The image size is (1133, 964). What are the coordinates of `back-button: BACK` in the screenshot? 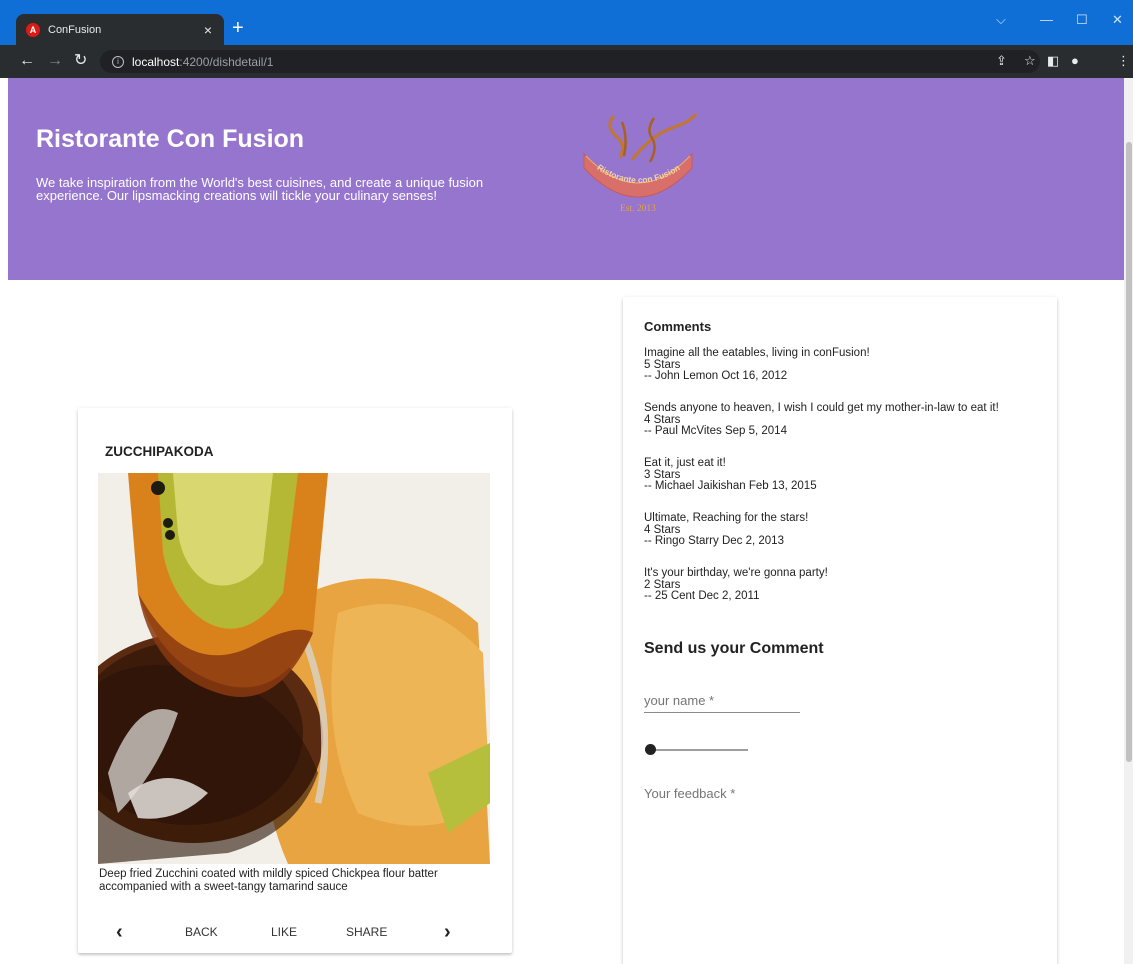 It's located at (201, 932).